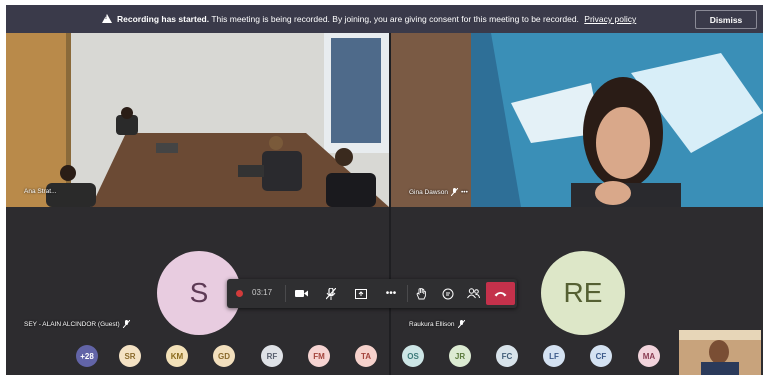  Describe the element at coordinates (130, 356) in the screenshot. I see `participant-avatar: SR` at that location.